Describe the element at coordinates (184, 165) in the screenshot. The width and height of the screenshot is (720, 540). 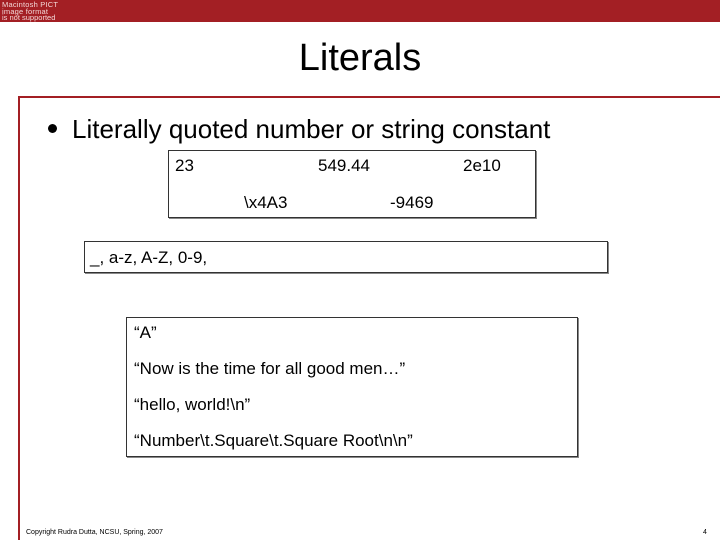
I see `number-23: 23` at that location.